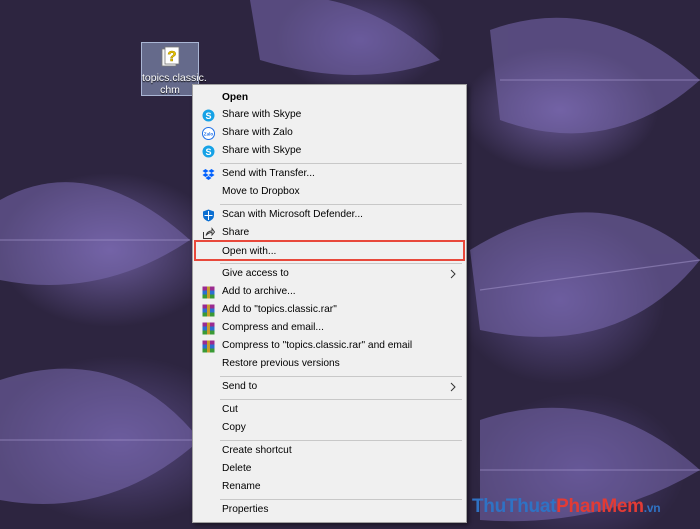 This screenshot has height=529, width=700. What do you see at coordinates (329, 451) in the screenshot?
I see `menu-item-create-shortcut: Create shortcut` at bounding box center [329, 451].